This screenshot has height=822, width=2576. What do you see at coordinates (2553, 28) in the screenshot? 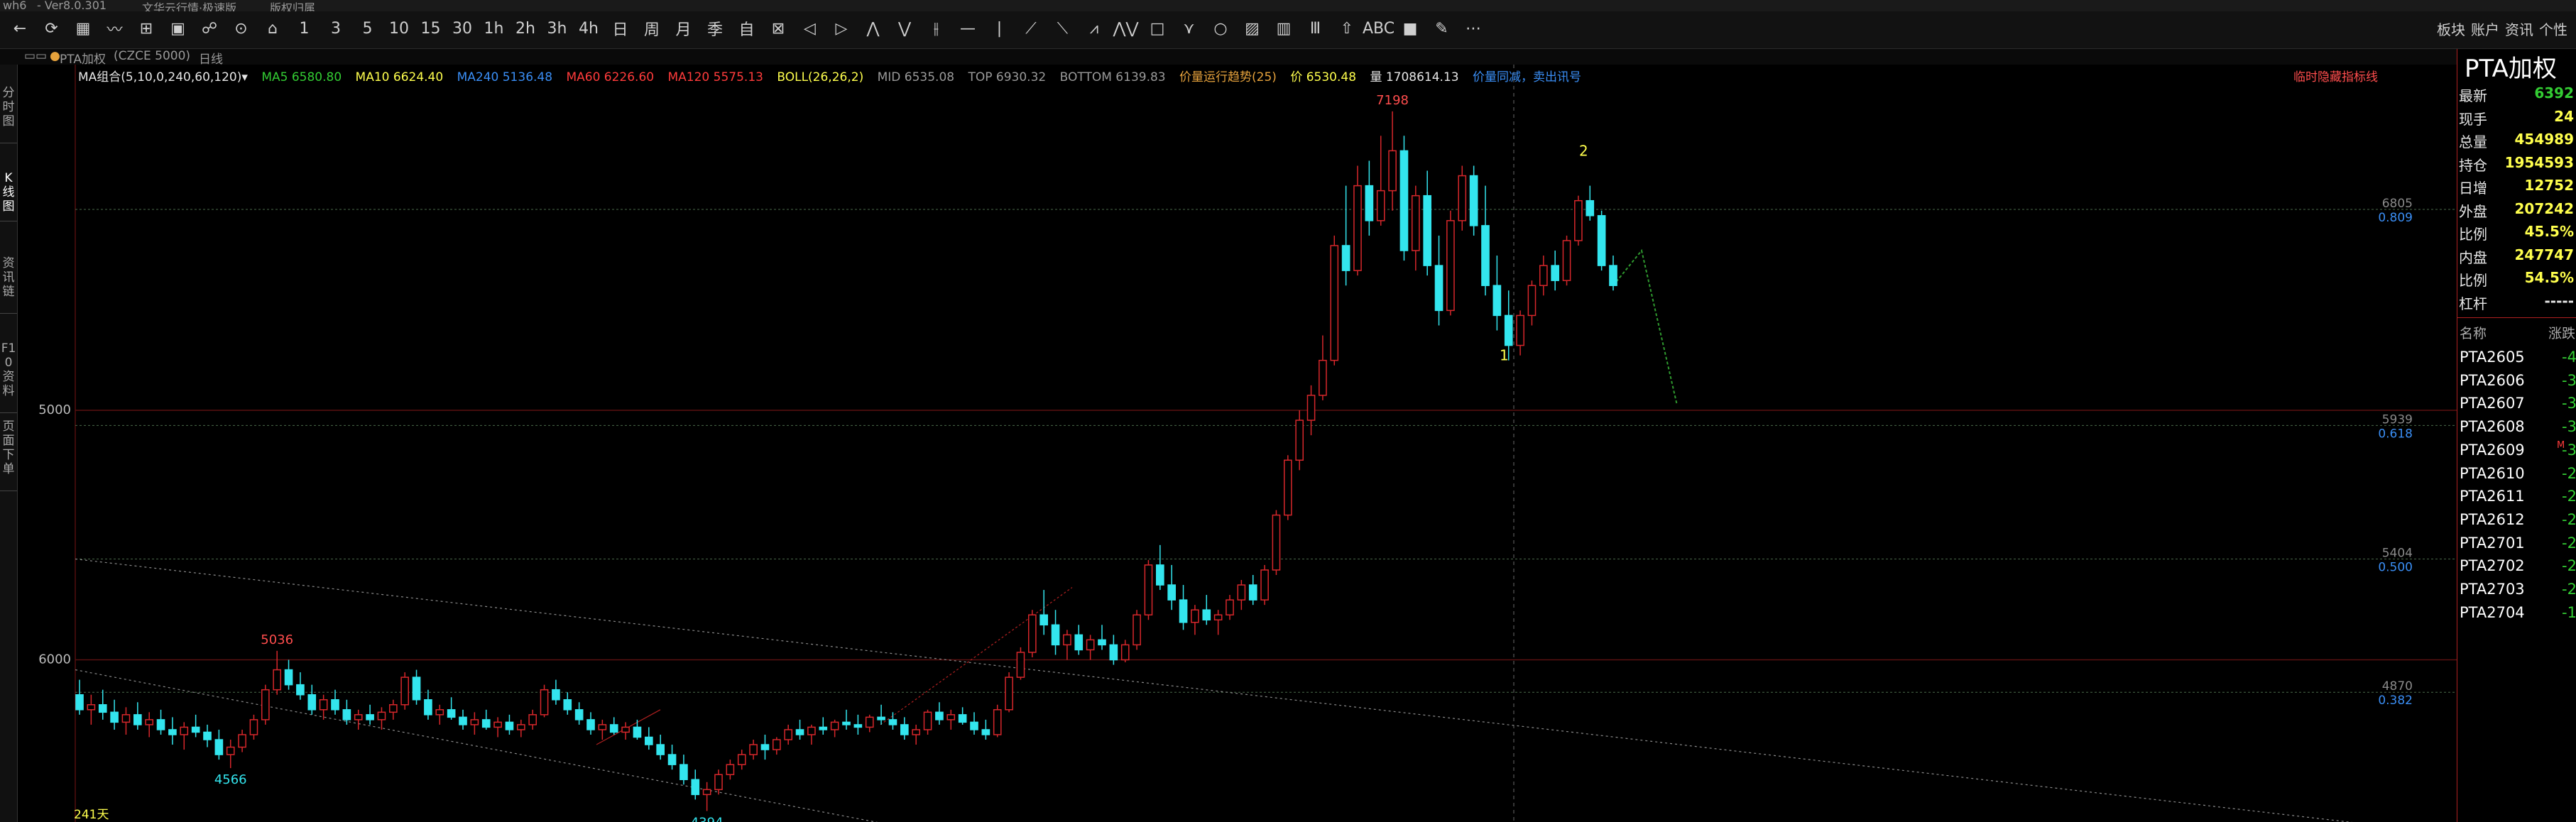
I see `toolbar-right-3: 个性` at bounding box center [2553, 28].